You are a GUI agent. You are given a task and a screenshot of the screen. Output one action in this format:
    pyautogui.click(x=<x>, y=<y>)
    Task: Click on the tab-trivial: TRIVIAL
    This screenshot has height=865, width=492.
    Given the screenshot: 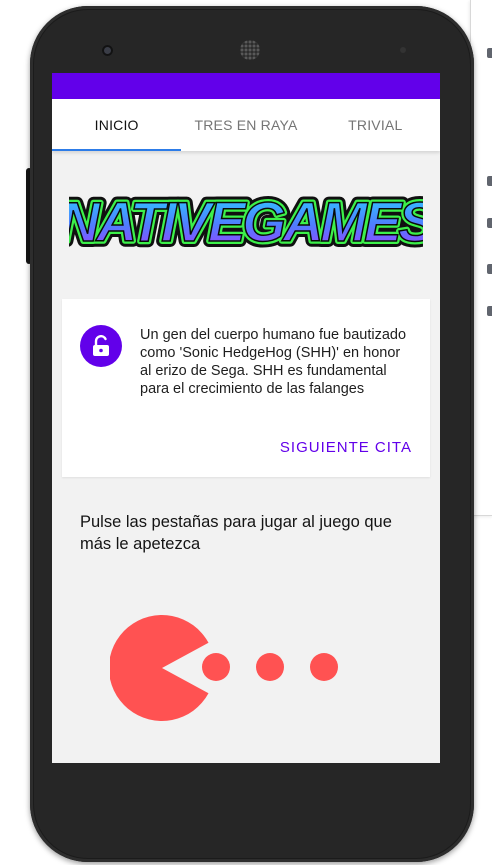 What is the action you would take?
    pyautogui.click(x=375, y=125)
    